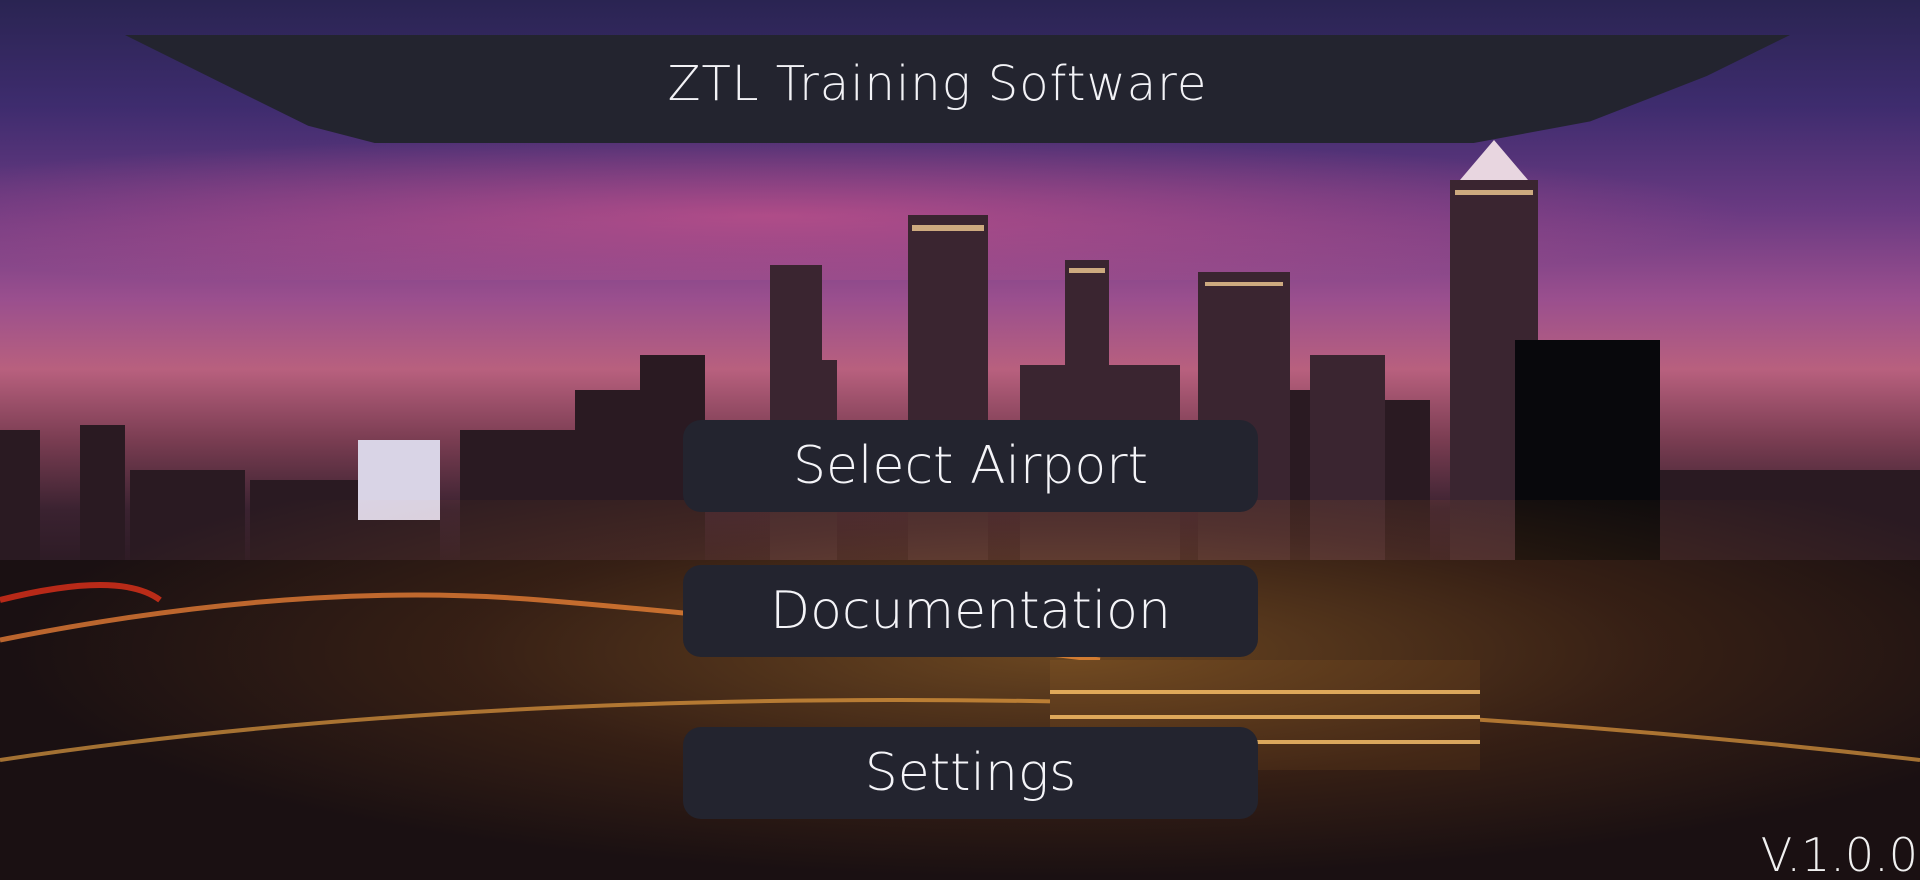  What do you see at coordinates (970, 611) in the screenshot?
I see `documentation-button: Documentation` at bounding box center [970, 611].